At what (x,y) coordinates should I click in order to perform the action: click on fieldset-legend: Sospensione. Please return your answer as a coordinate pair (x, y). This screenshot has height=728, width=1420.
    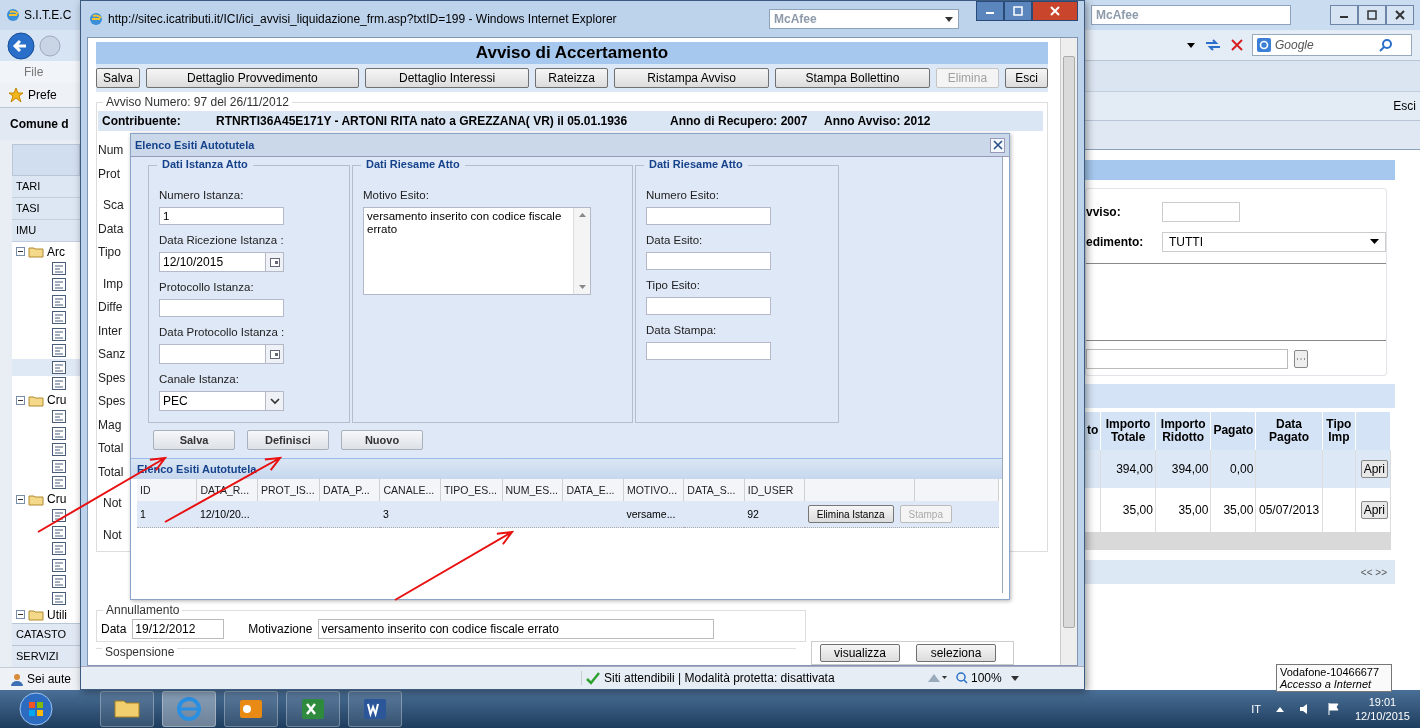
    Looking at the image, I should click on (140, 652).